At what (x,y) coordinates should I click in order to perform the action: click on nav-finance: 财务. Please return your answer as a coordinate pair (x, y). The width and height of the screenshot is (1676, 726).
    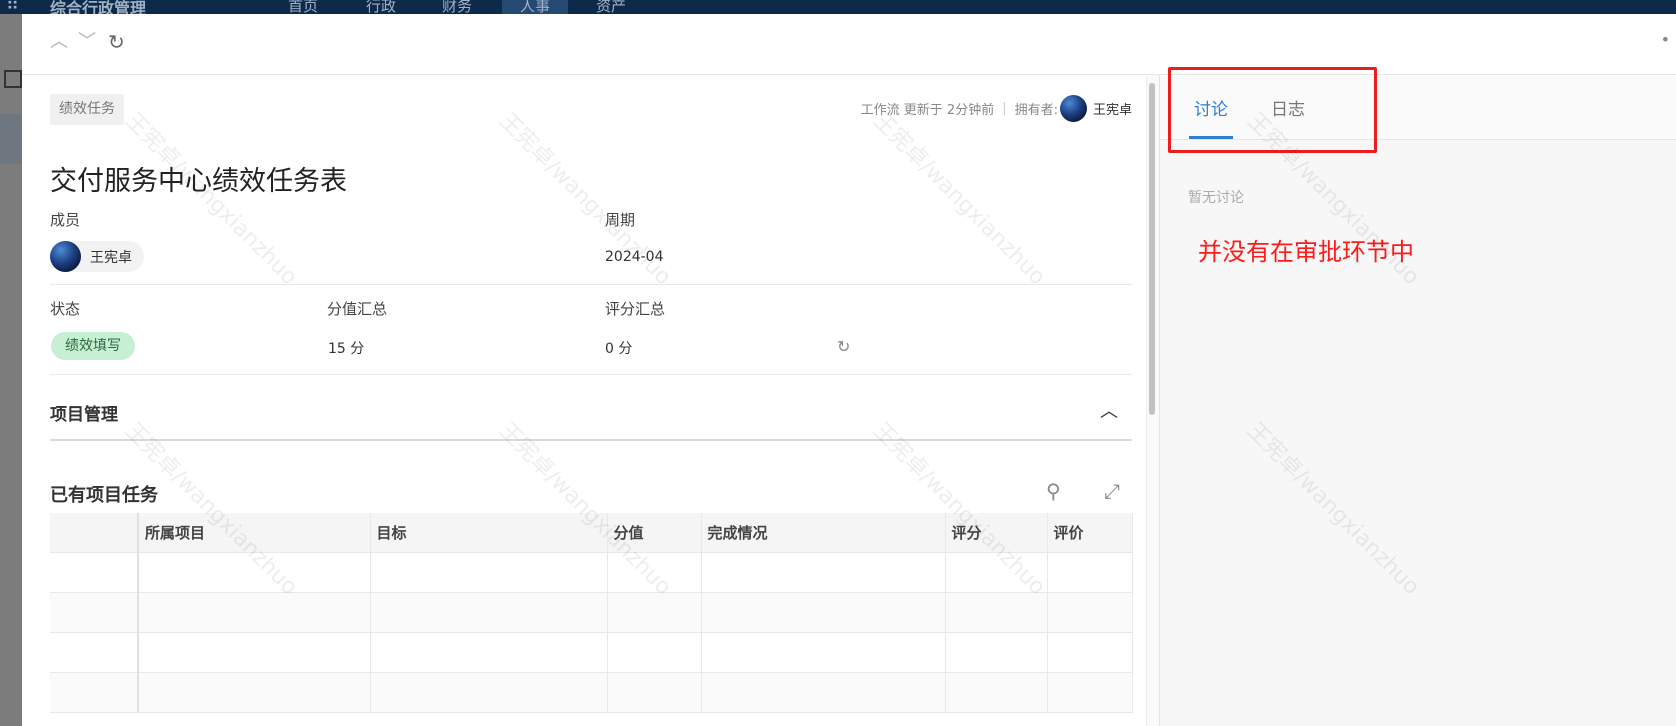
    Looking at the image, I should click on (457, 7).